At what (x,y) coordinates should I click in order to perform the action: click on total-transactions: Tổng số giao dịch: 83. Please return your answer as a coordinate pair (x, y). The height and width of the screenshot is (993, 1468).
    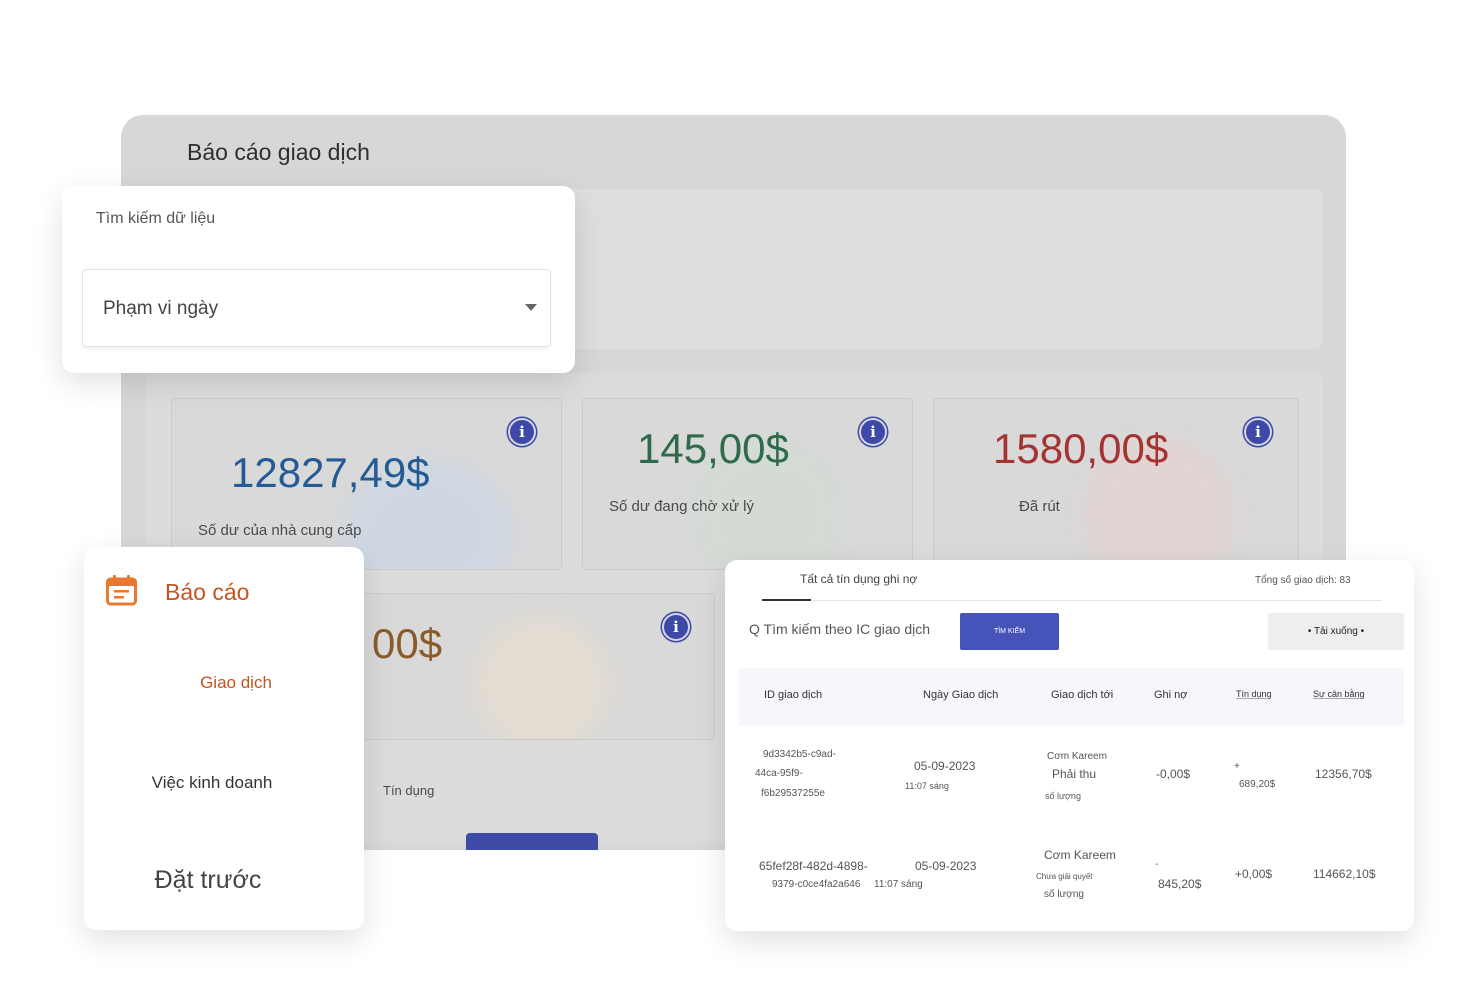
    Looking at the image, I should click on (1303, 580).